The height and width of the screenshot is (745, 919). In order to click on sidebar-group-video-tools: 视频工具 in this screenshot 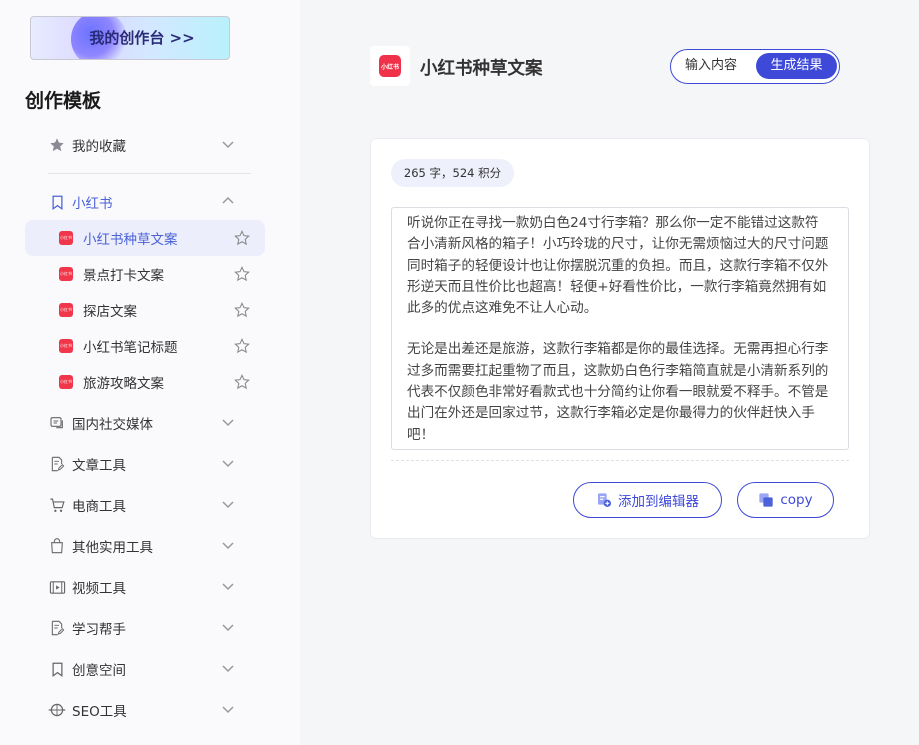, I will do `click(145, 587)`.